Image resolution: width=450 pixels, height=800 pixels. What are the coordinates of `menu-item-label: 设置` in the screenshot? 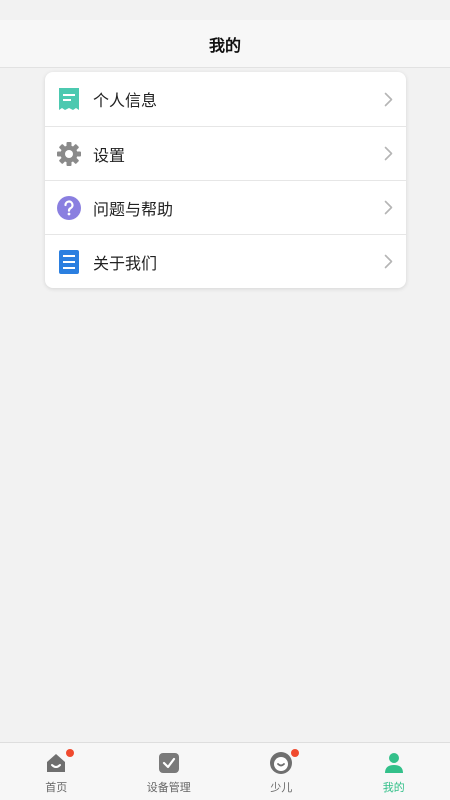 It's located at (109, 155).